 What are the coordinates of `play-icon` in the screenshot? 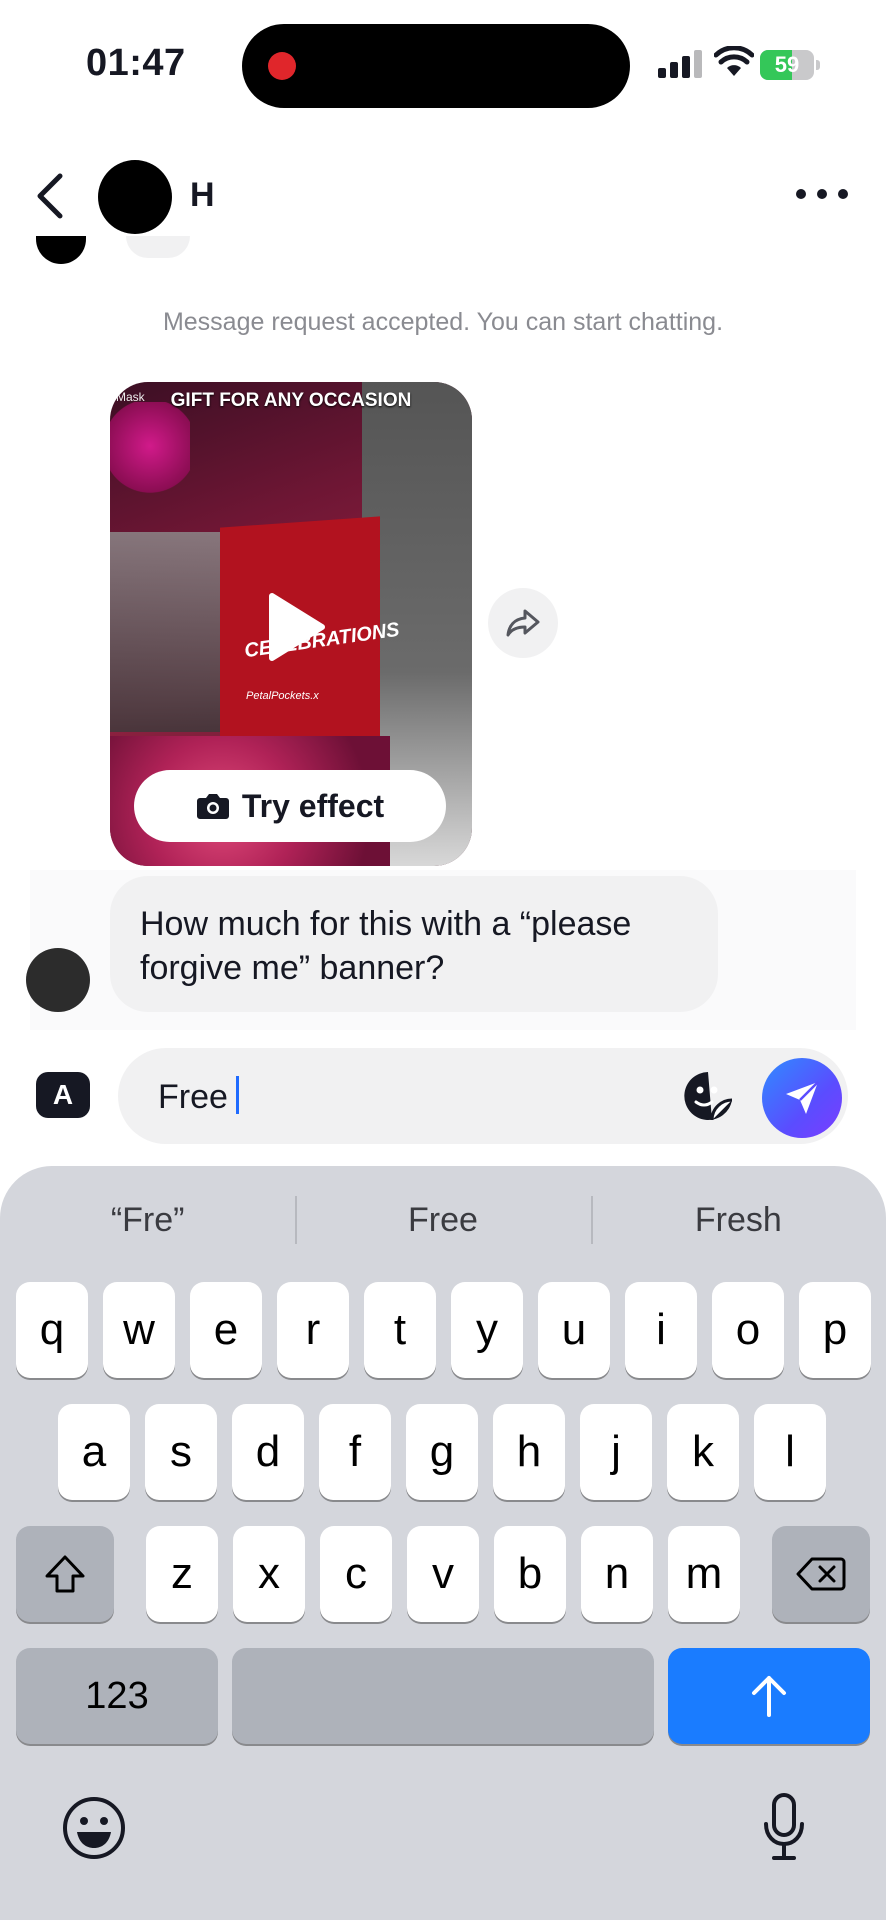 It's located at (296, 627).